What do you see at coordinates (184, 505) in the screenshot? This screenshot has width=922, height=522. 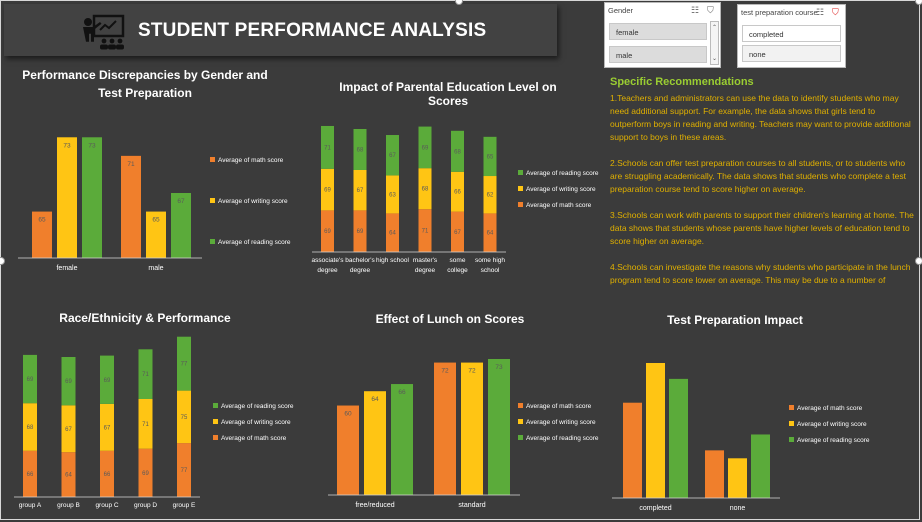 I see `category-label: group E` at bounding box center [184, 505].